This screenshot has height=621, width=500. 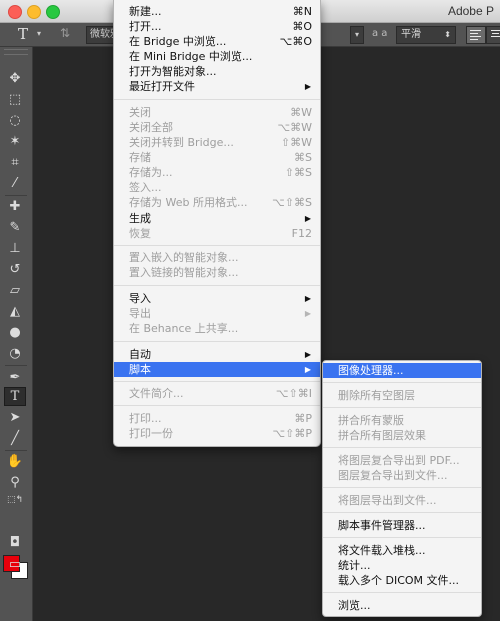 I want to click on menu-item-automate: 自动 ▶, so click(x=217, y=354).